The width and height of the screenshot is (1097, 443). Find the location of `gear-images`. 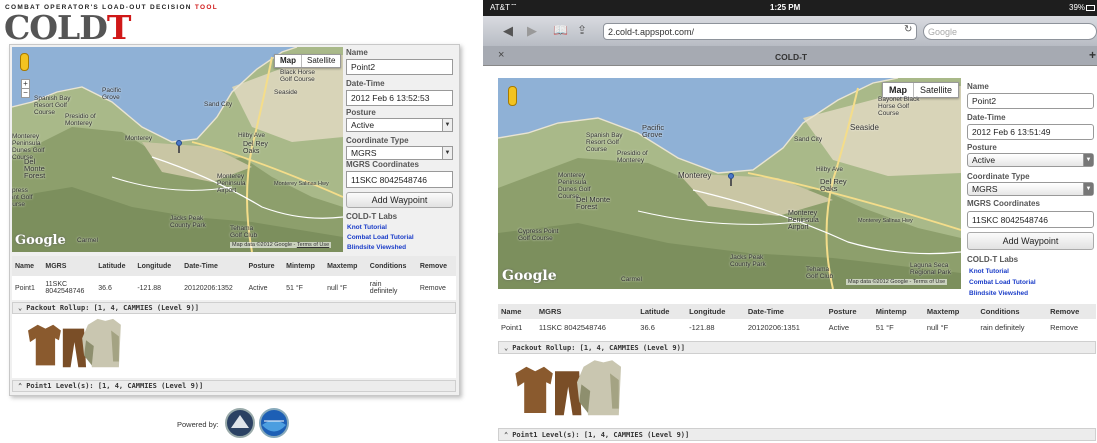

gear-images is located at coordinates (74, 343).